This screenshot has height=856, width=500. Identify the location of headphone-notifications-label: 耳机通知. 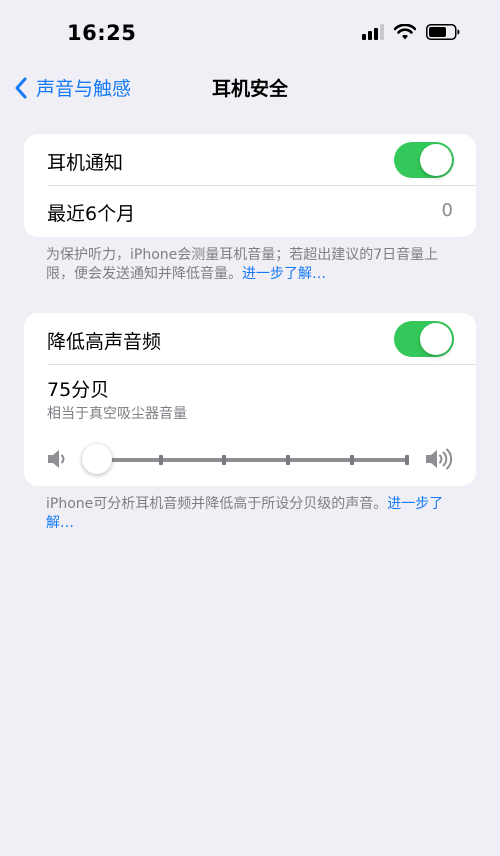
(85, 163).